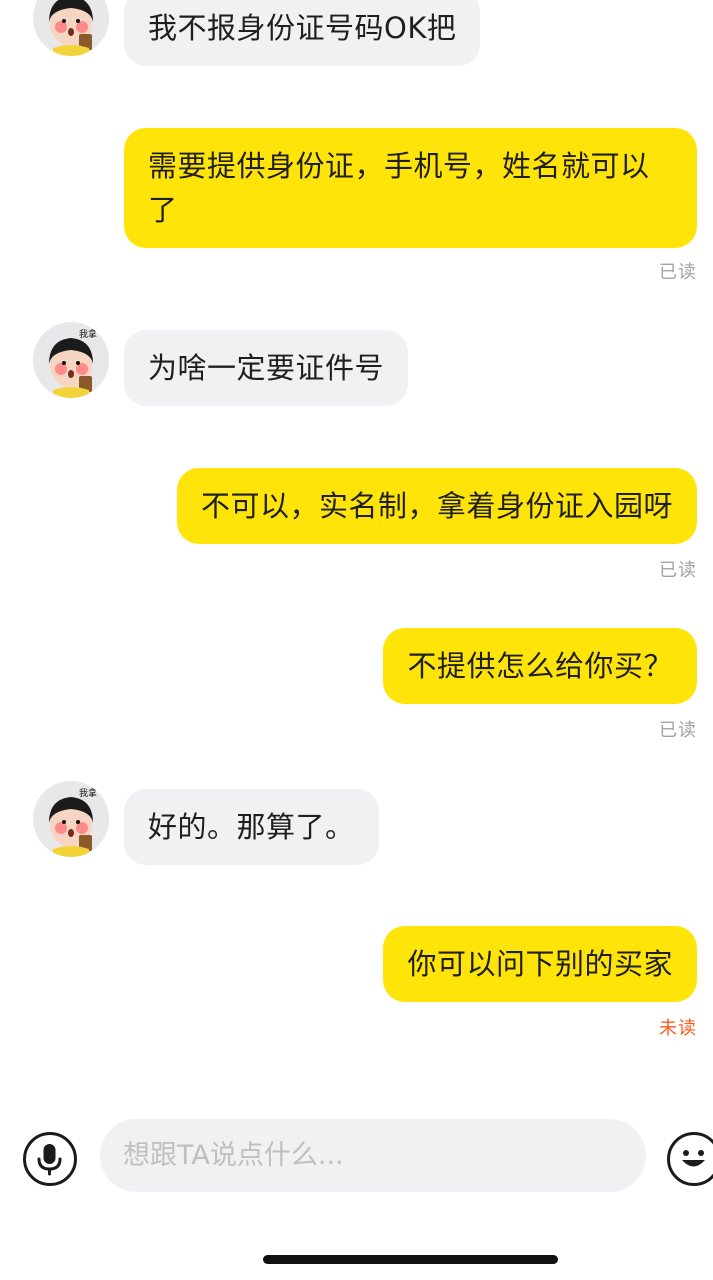 This screenshot has width=713, height=1280. I want to click on message-text: 你可以问下别的买家, so click(540, 964).